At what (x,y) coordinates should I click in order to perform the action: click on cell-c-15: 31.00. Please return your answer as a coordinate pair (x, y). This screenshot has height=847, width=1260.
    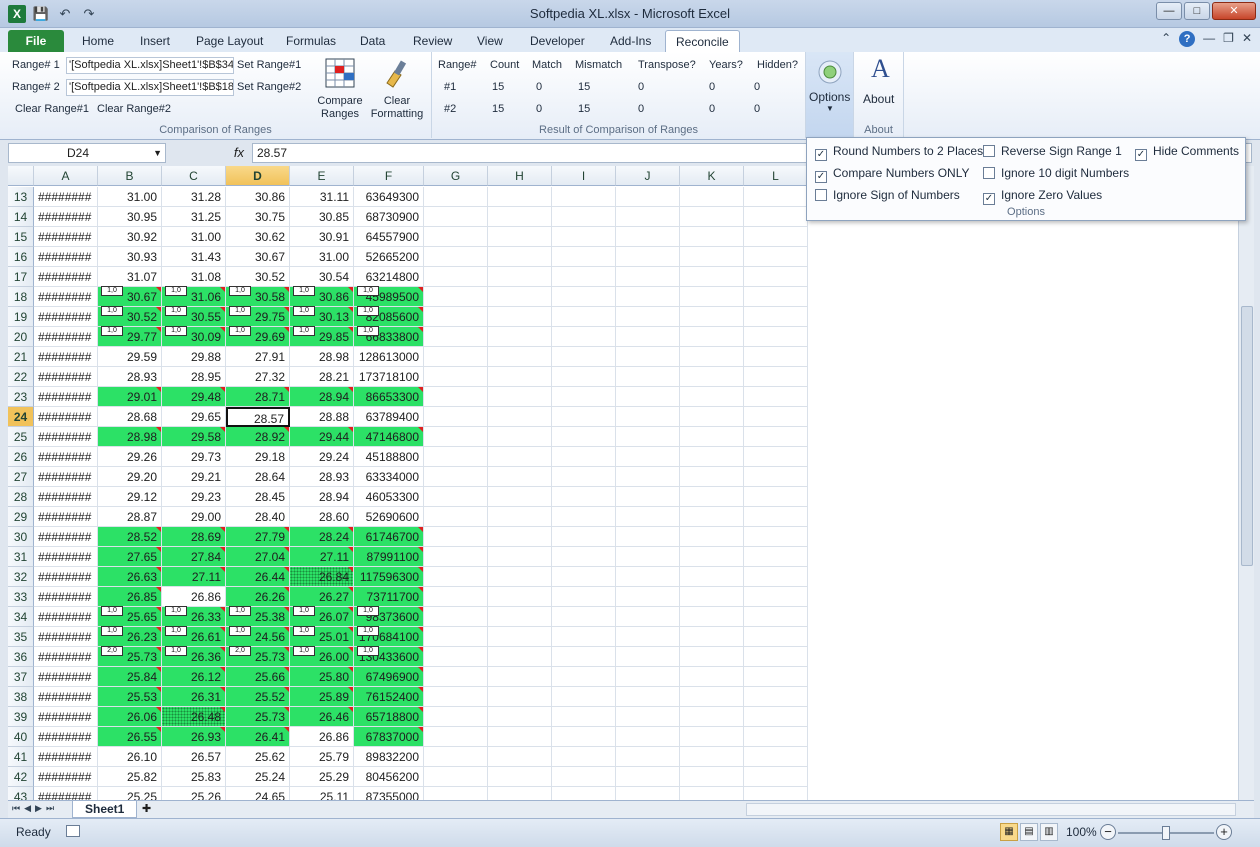
    Looking at the image, I should click on (194, 237).